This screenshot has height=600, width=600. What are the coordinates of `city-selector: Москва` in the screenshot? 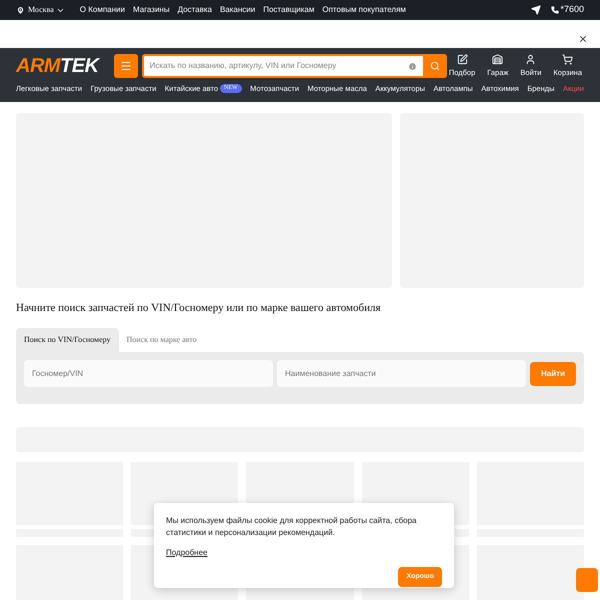 It's located at (46, 10).